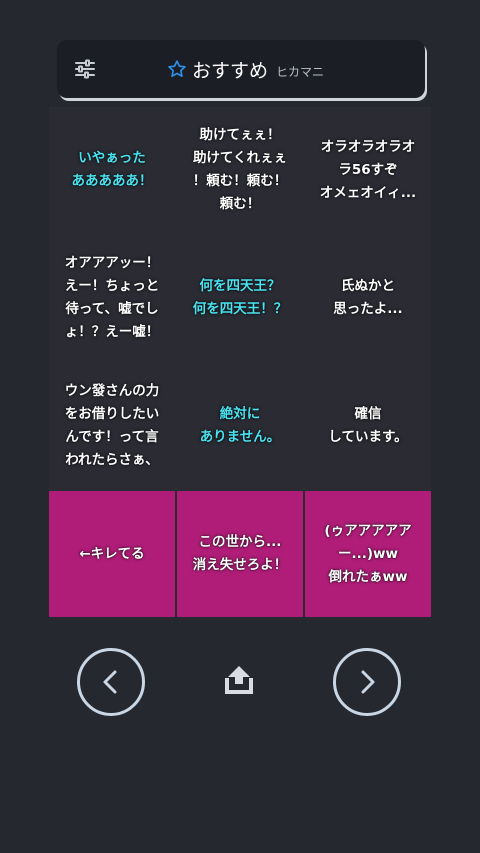 The height and width of the screenshot is (853, 480). I want to click on chevron-left-icon, so click(110, 682).